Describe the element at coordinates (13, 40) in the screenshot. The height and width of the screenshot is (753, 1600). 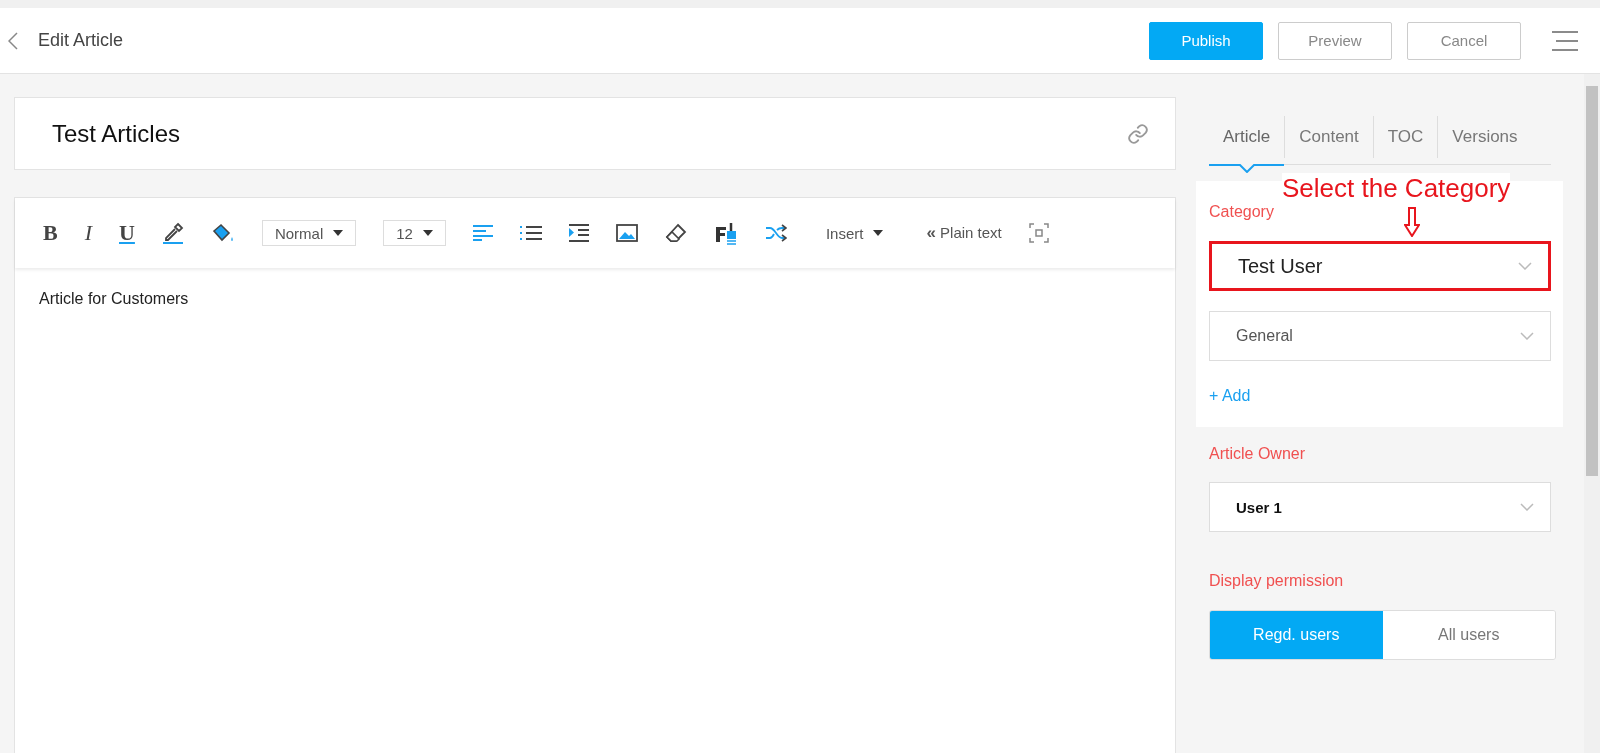
I see `back-icon` at that location.